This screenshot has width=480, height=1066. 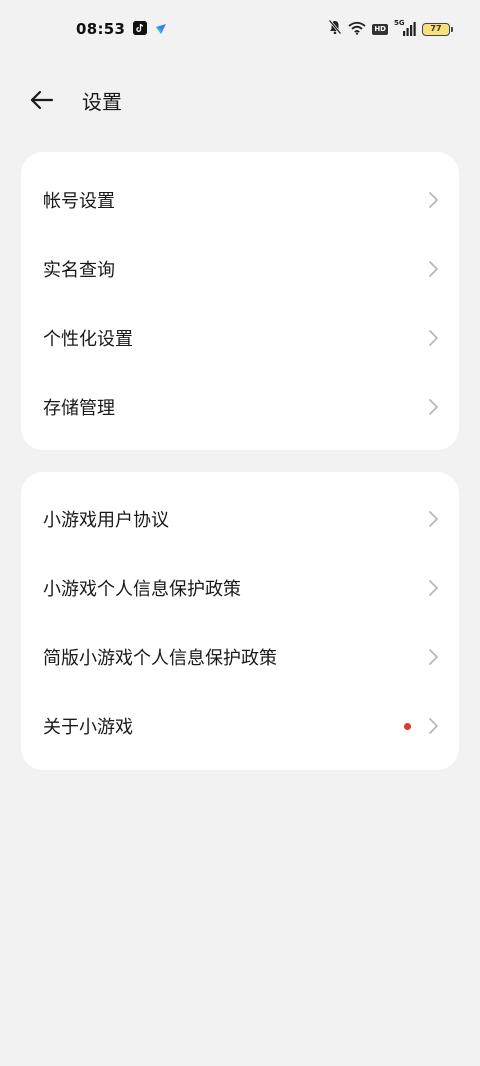 I want to click on privacy-policy-item: 小游戏个人信息保护政策, so click(x=240, y=588).